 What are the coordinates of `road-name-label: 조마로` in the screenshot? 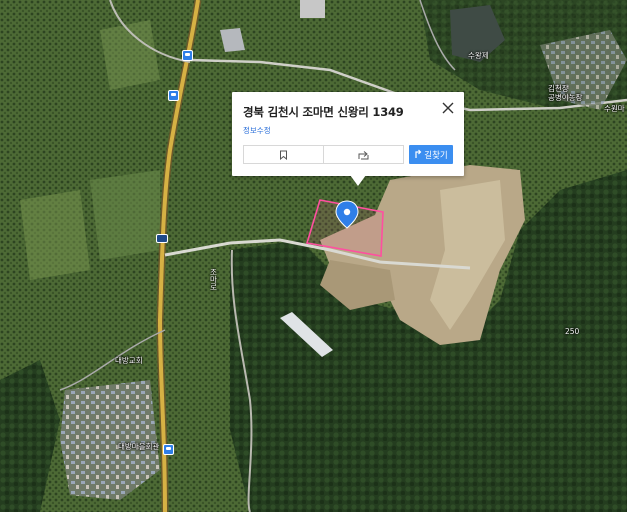 It's located at (213, 279).